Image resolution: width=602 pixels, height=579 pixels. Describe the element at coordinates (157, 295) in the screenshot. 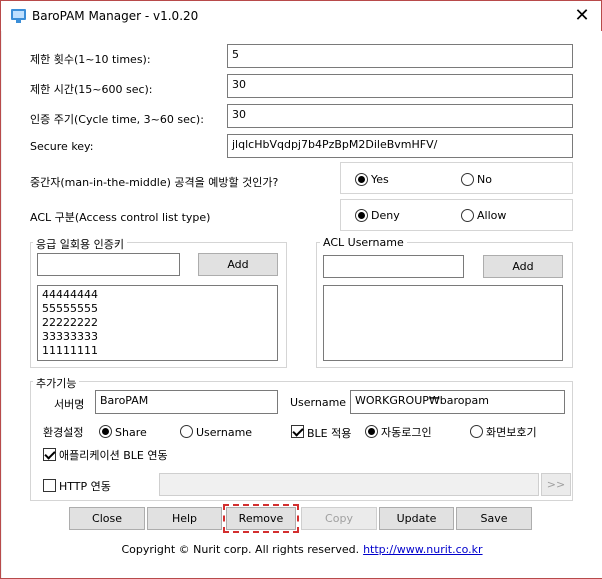

I see `list-item: 44444444` at that location.